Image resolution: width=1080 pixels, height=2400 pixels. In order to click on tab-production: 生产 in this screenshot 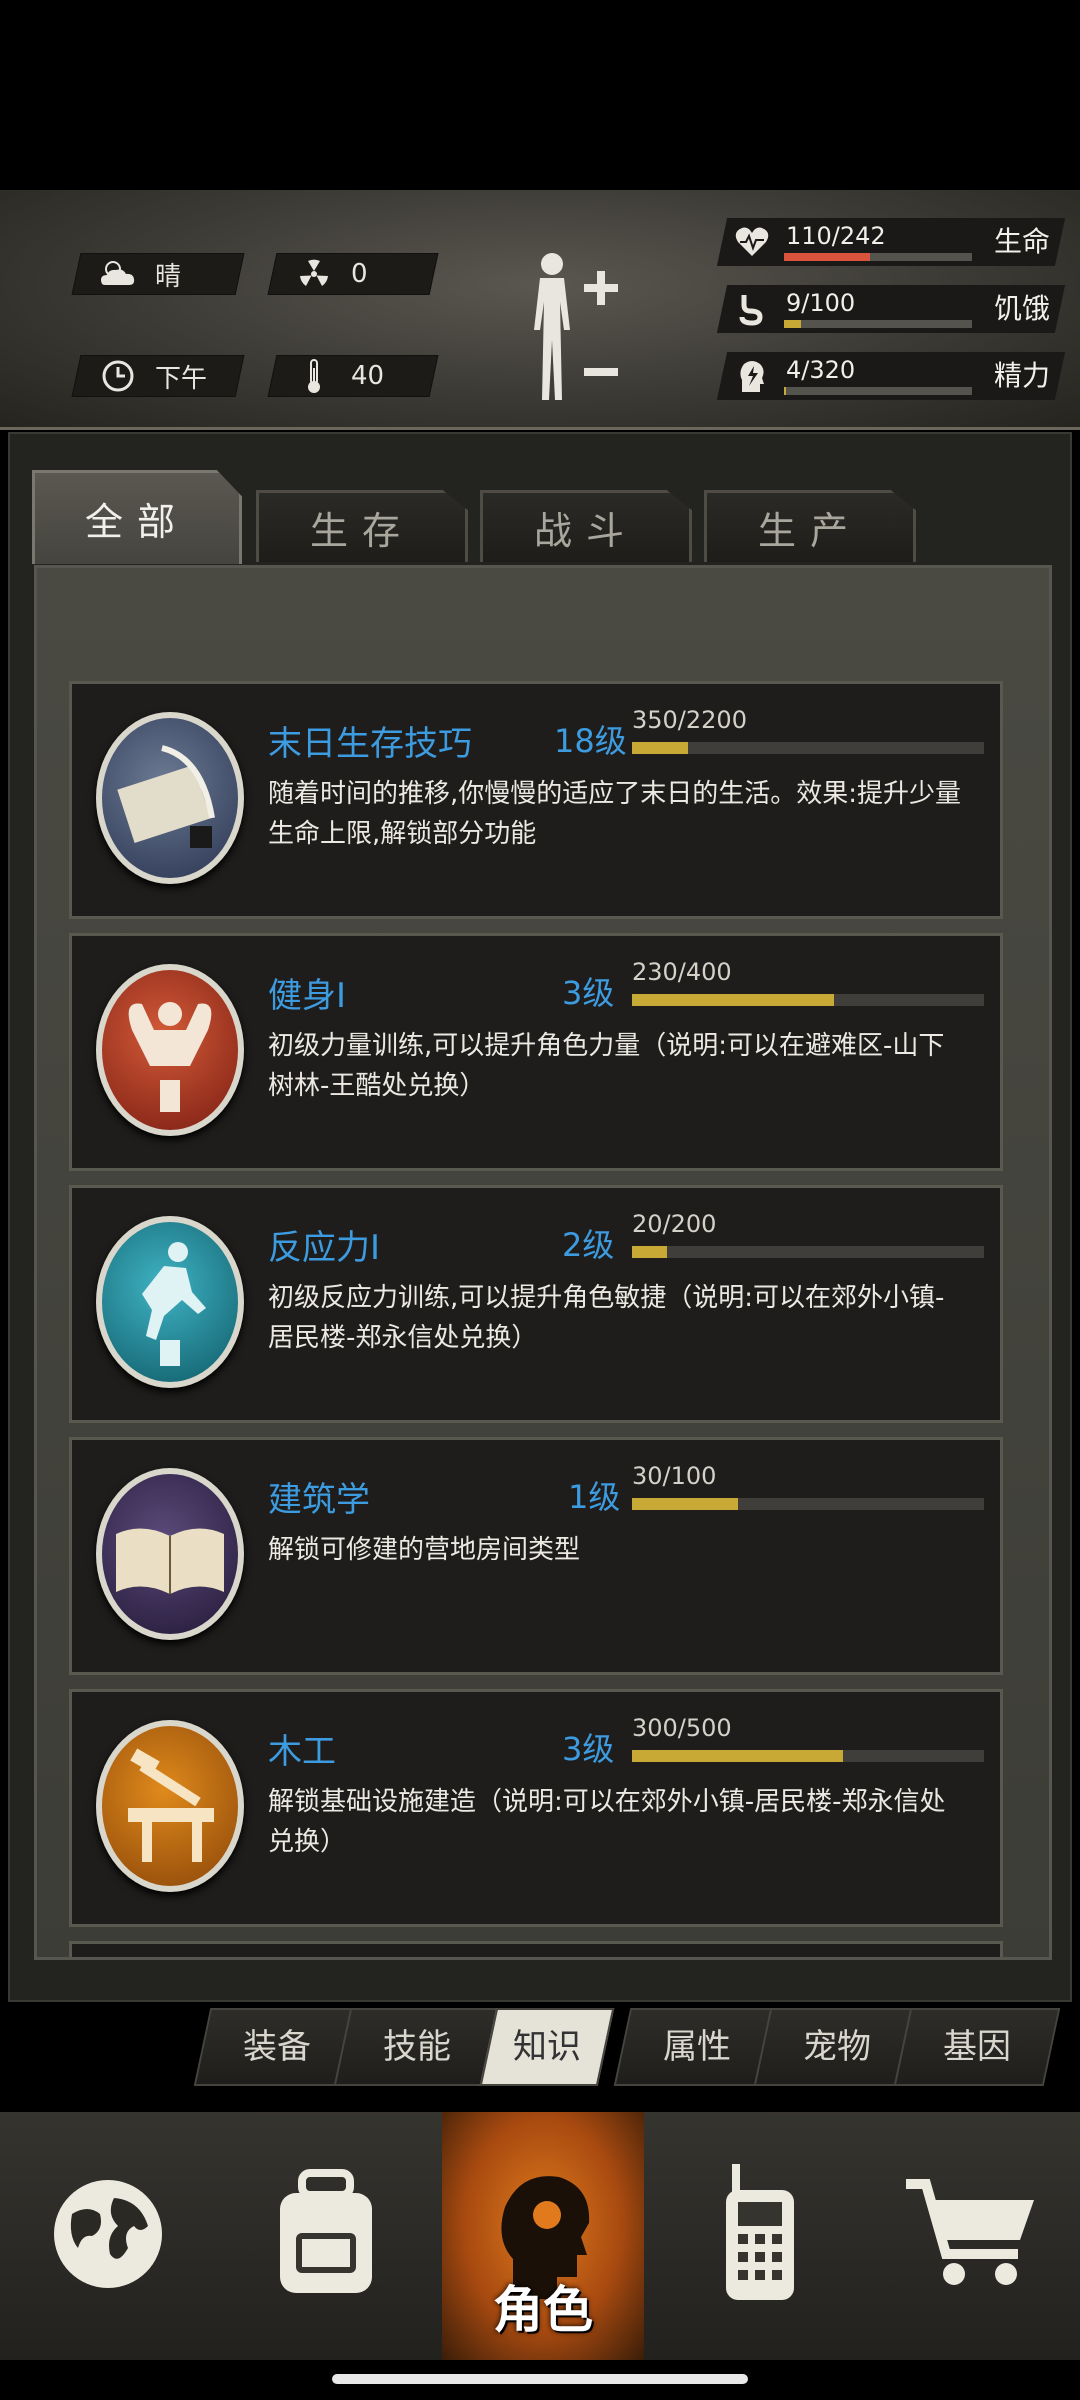, I will do `click(810, 526)`.